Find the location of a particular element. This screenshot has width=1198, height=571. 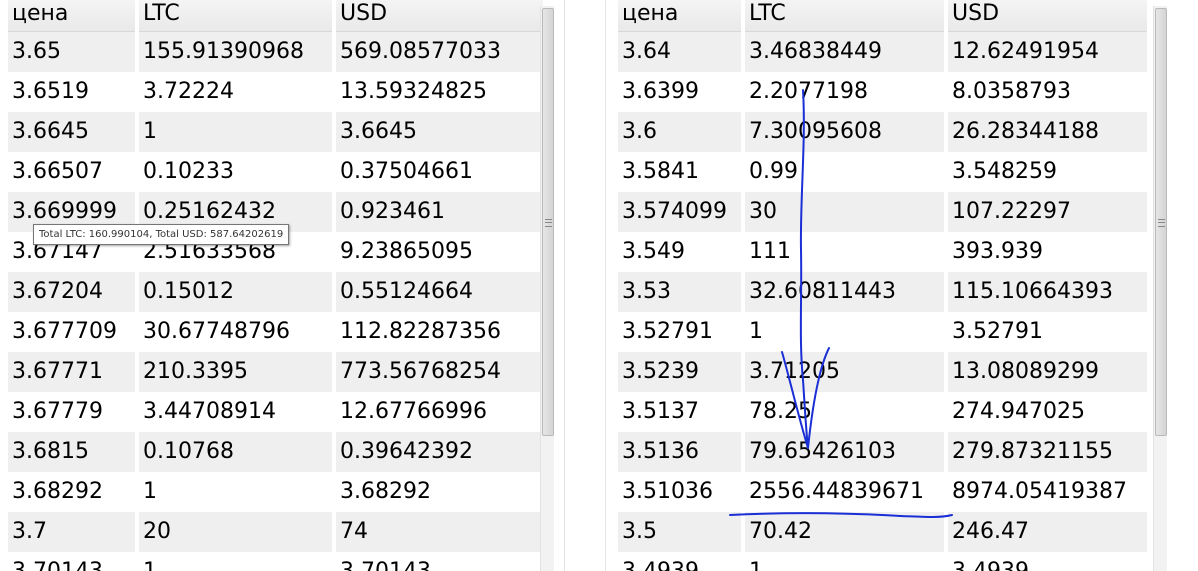

table-row: 3.6645 1 3.6645 is located at coordinates (275, 132).